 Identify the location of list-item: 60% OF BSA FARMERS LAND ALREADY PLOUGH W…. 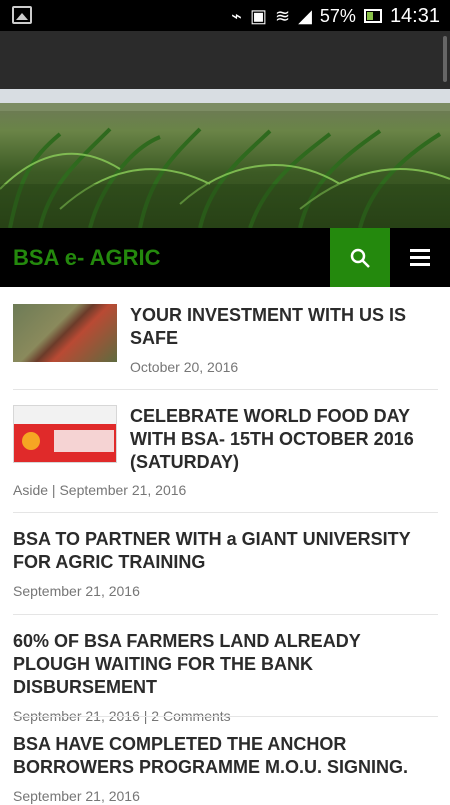
(225, 678).